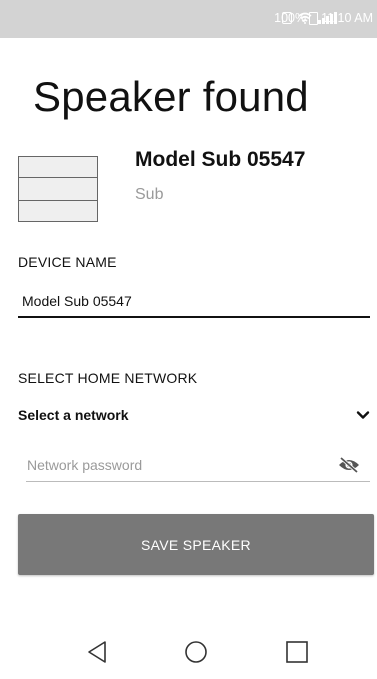 This screenshot has width=377, height=679. I want to click on device-model-name: Model Sub 05547, so click(220, 159).